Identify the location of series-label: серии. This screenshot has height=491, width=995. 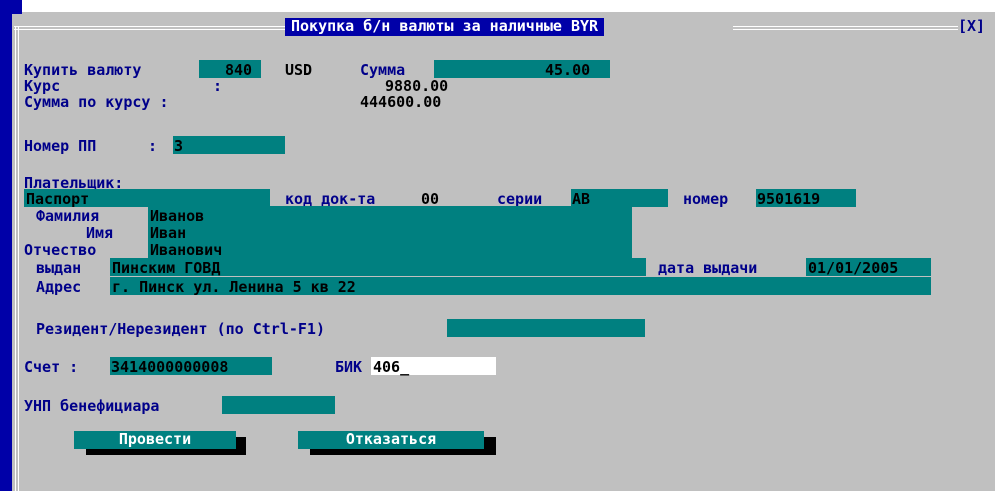
(520, 199).